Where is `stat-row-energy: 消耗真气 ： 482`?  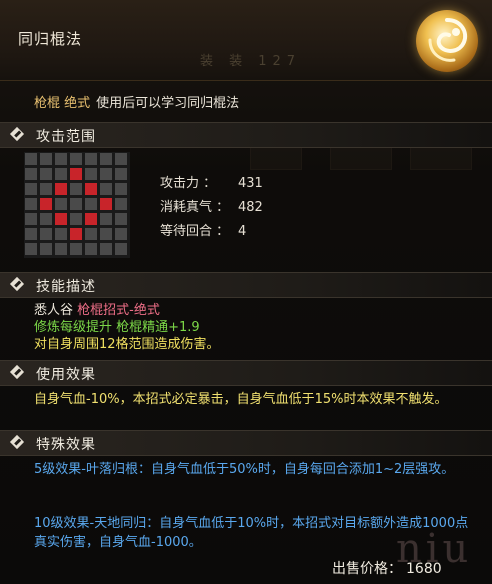
stat-row-energy: 消耗真气 ： 482 is located at coordinates (211, 205).